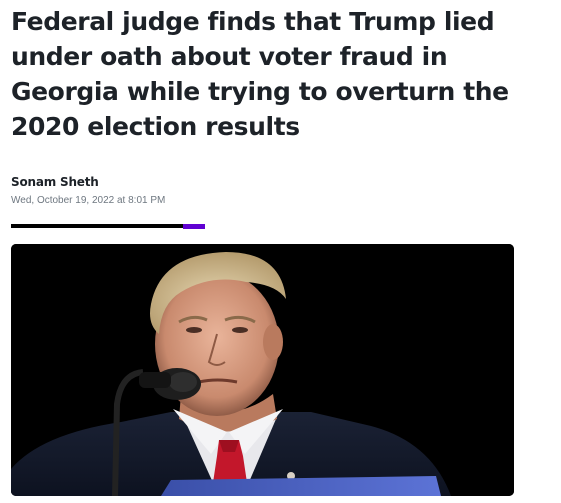 The width and height of the screenshot is (561, 503). I want to click on reading-progress-fill, so click(97, 226).